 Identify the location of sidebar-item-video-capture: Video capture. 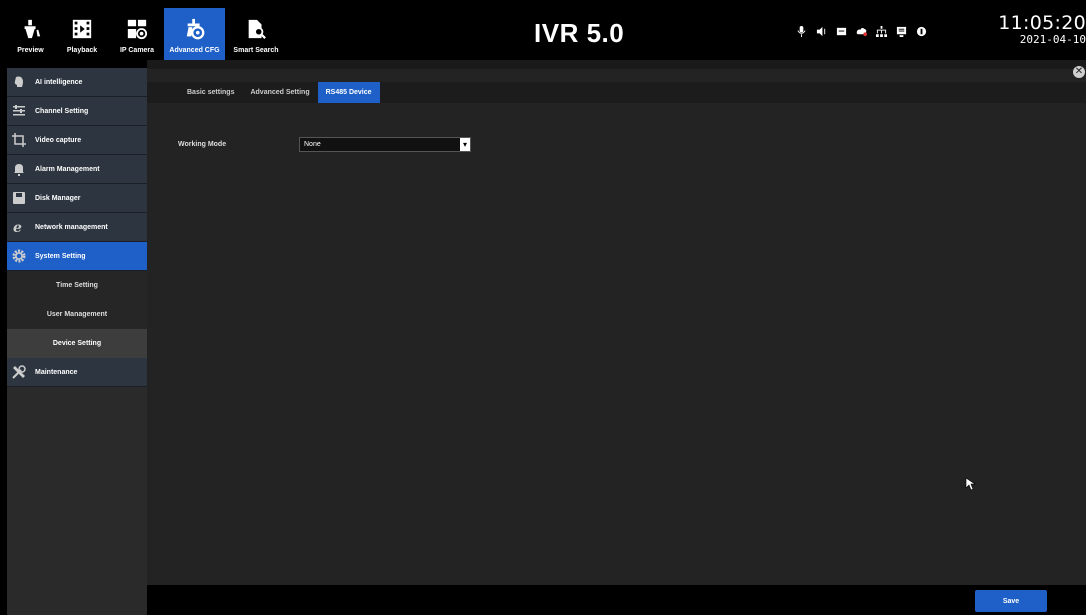
(77, 140).